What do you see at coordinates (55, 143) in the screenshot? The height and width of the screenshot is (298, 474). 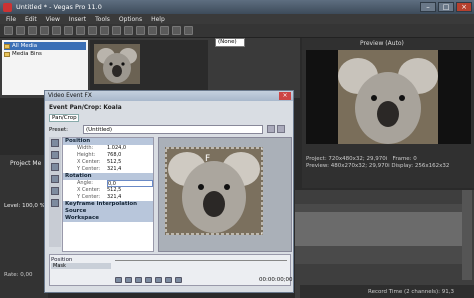 I see `normal-edit-icon` at bounding box center [55, 143].